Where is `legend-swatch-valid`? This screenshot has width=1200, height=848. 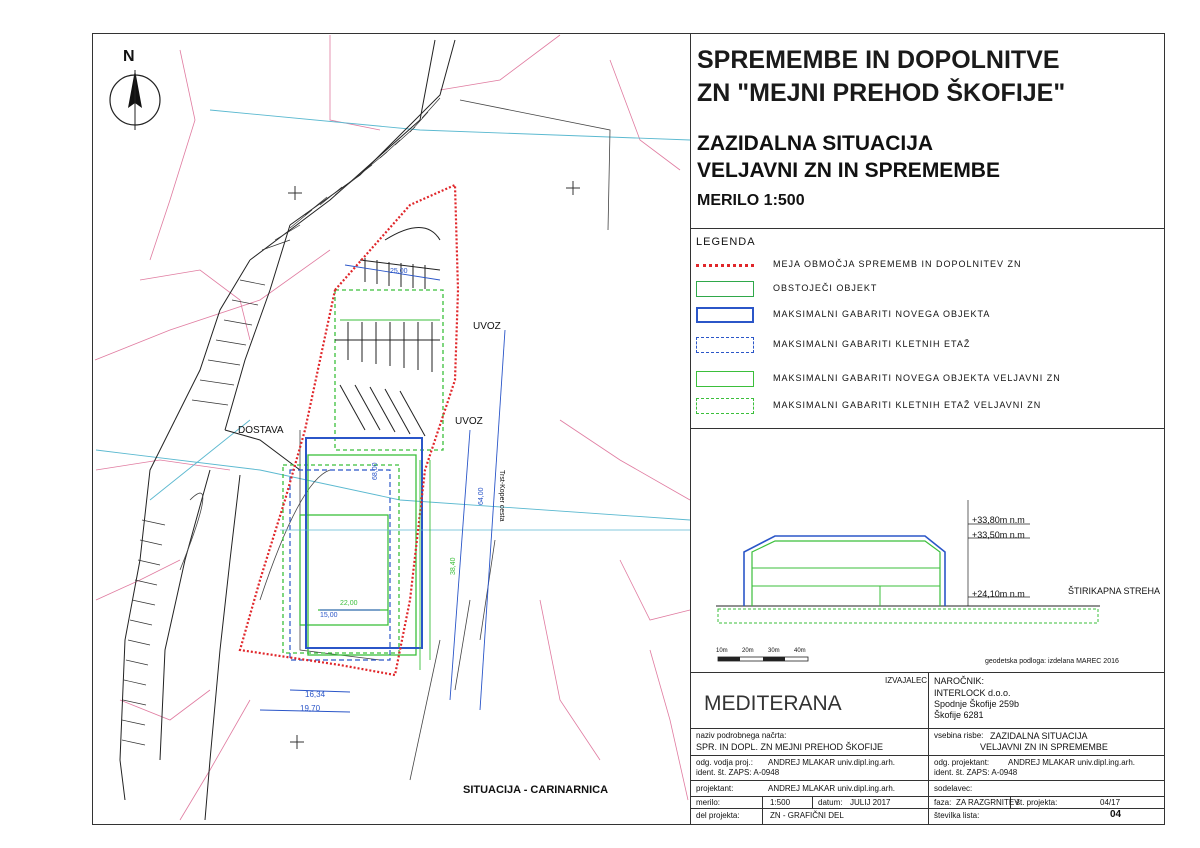 legend-swatch-valid is located at coordinates (725, 379).